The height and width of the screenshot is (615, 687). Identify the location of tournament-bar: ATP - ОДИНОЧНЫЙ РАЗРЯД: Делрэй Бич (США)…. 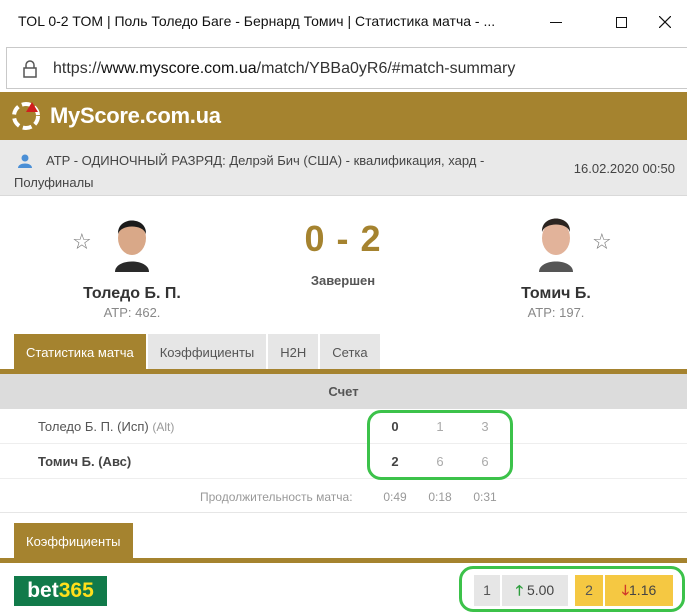
(343, 168).